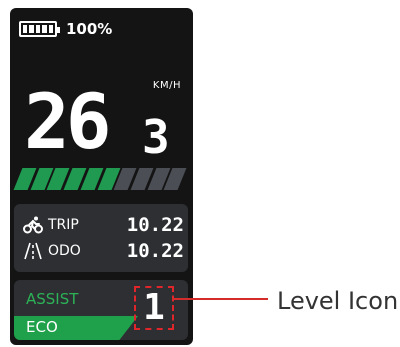 The image size is (400, 347). What do you see at coordinates (100, 179) in the screenshot?
I see `assist-gauge` at bounding box center [100, 179].